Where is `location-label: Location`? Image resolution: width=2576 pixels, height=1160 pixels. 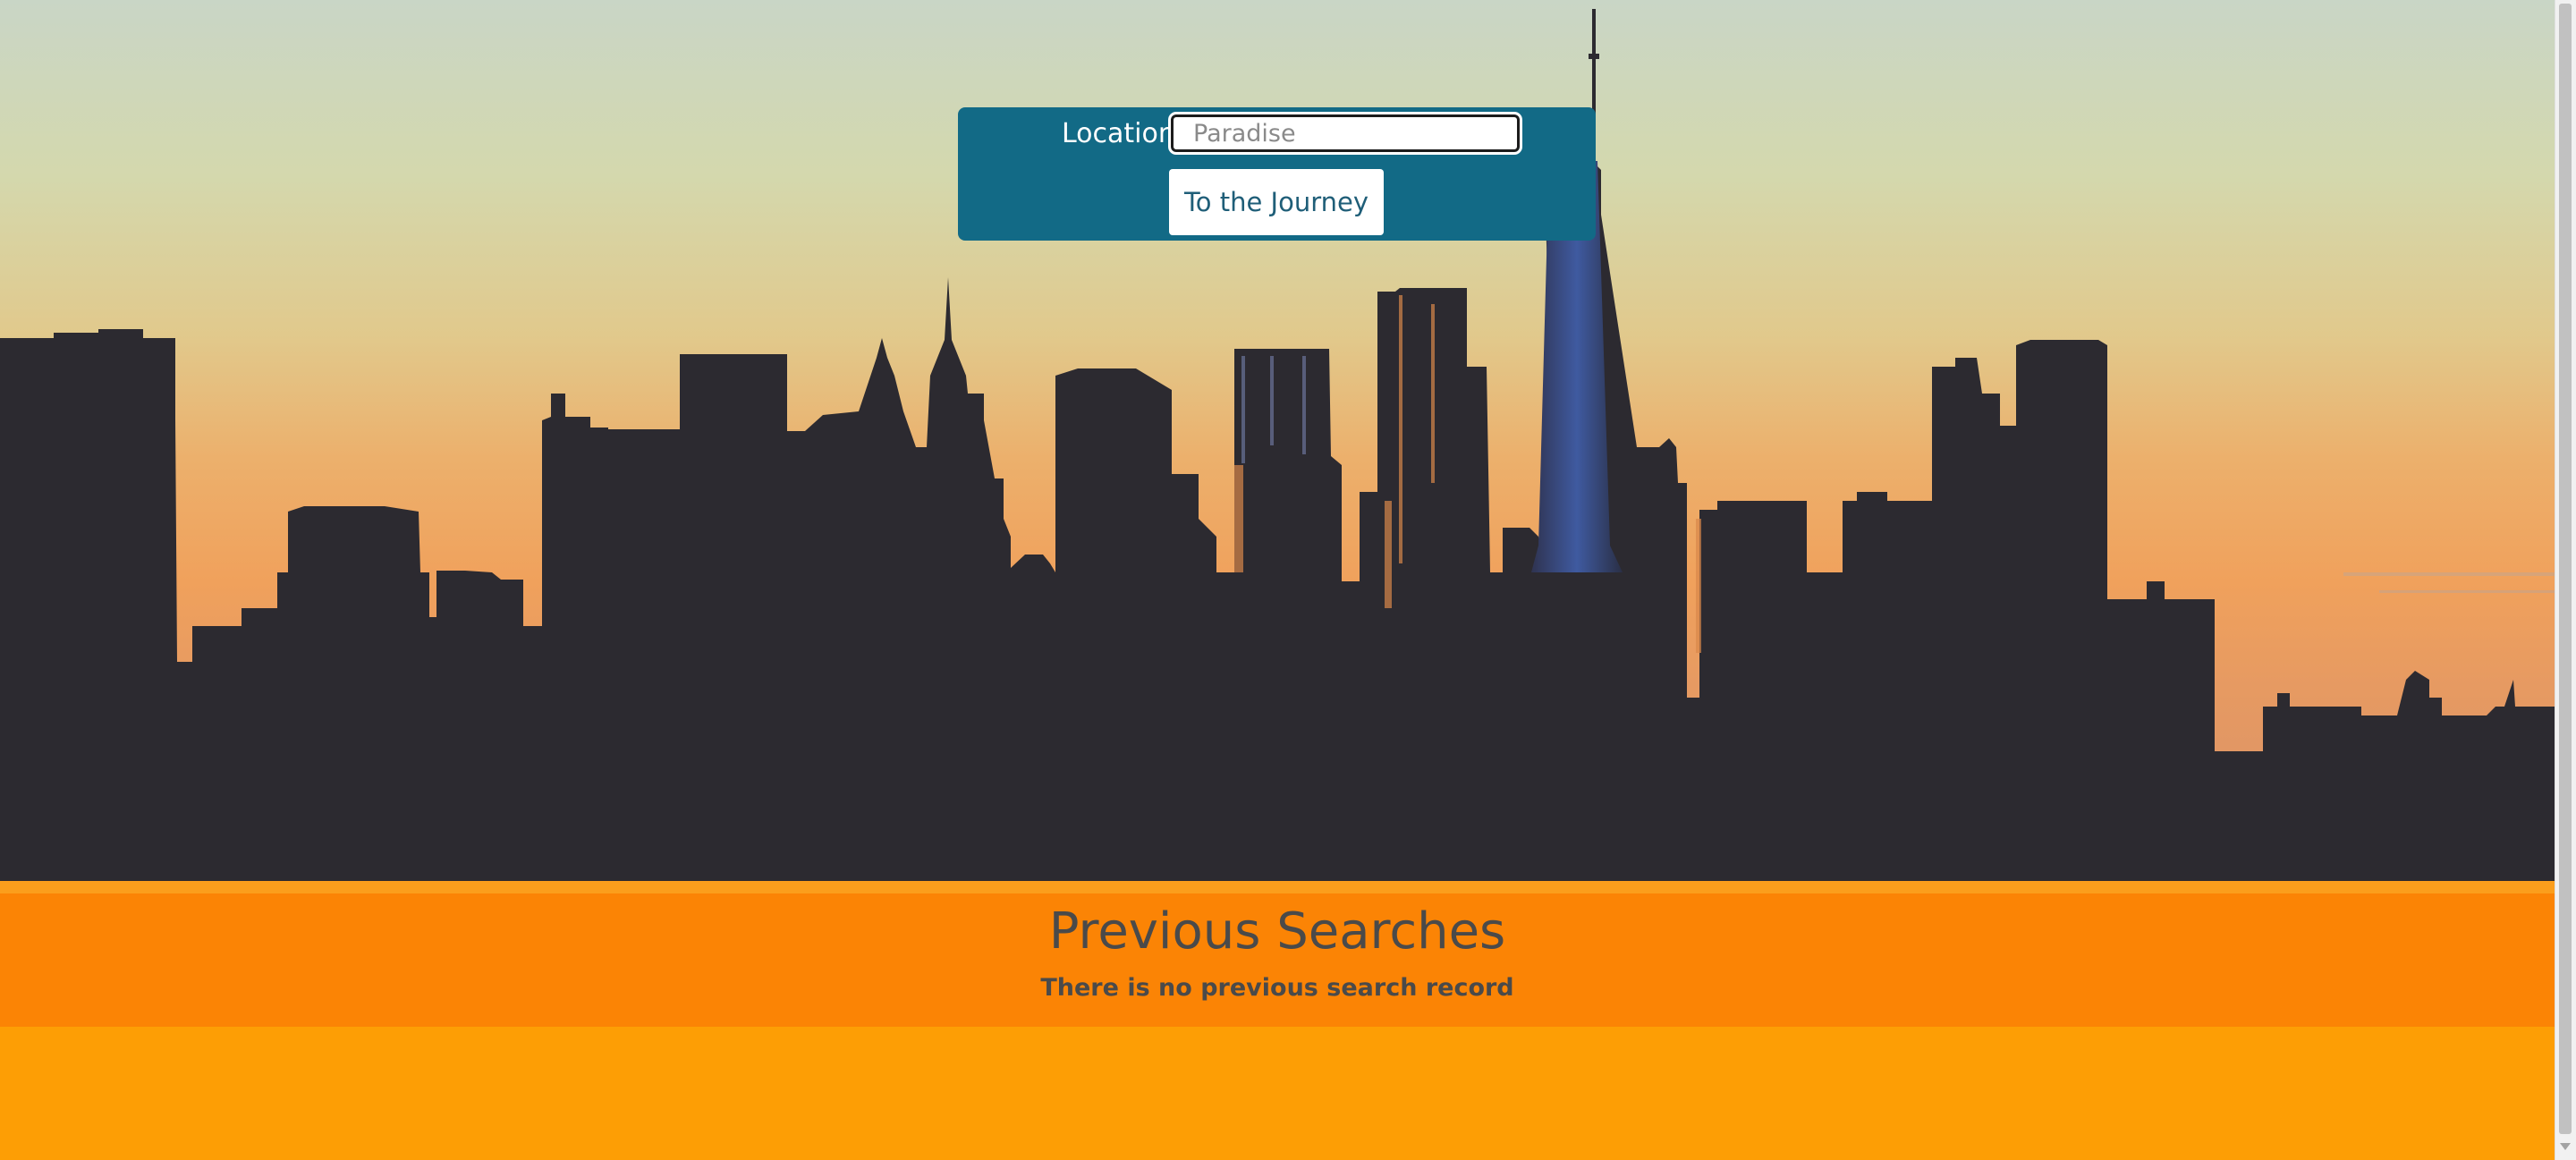
location-label: Location is located at coordinates (1118, 133).